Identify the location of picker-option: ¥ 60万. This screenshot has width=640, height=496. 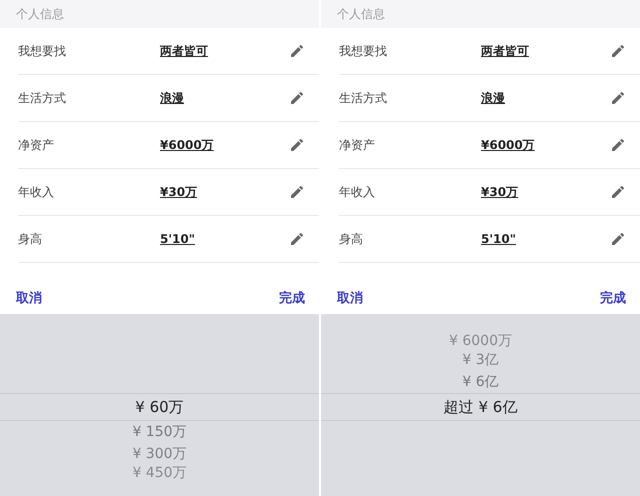
(159, 407).